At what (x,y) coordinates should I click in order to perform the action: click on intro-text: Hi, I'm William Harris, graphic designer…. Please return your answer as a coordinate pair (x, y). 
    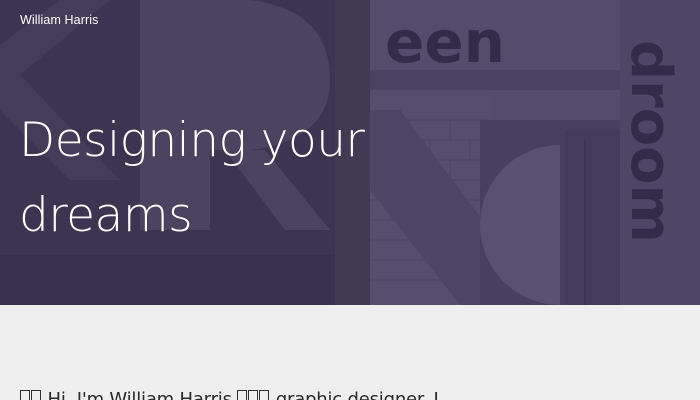
    Looking at the image, I should click on (229, 394).